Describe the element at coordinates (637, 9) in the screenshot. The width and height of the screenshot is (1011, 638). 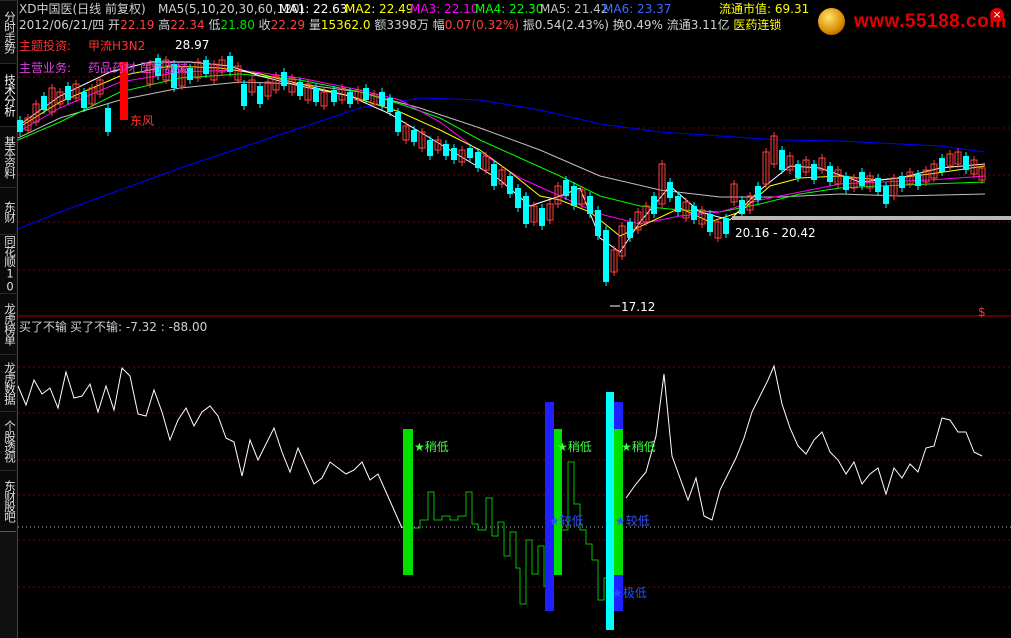
I see `ma6-value: MA6: 23.37` at that location.